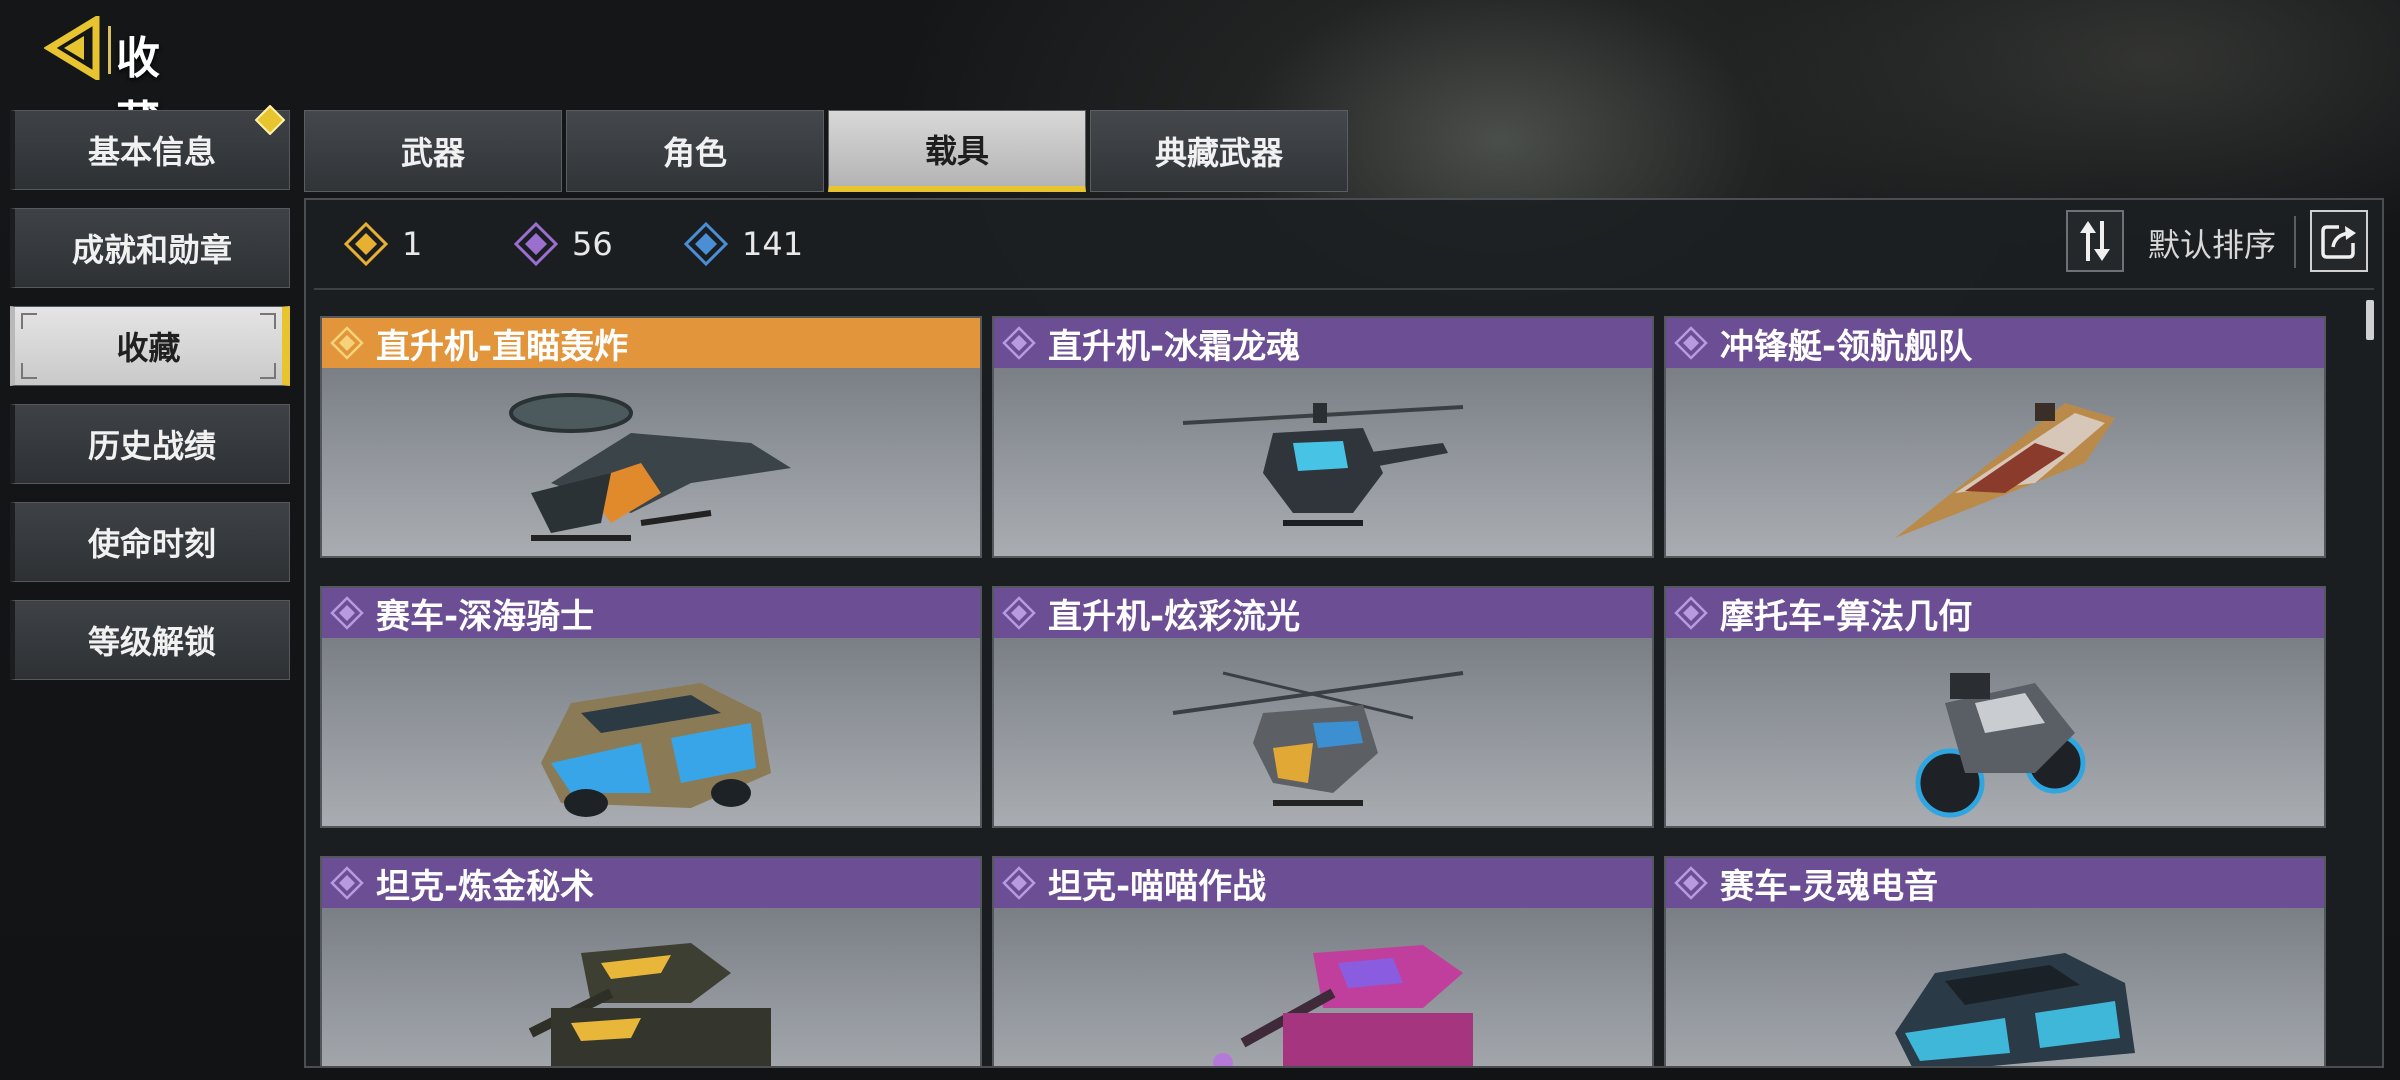 This screenshot has height=1080, width=2400. What do you see at coordinates (2295, 242) in the screenshot?
I see `toolbar-divider-vertical` at bounding box center [2295, 242].